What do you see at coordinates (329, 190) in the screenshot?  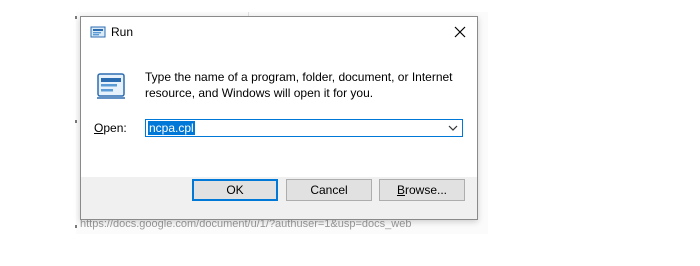 I see `cancel-button: Cancel` at bounding box center [329, 190].